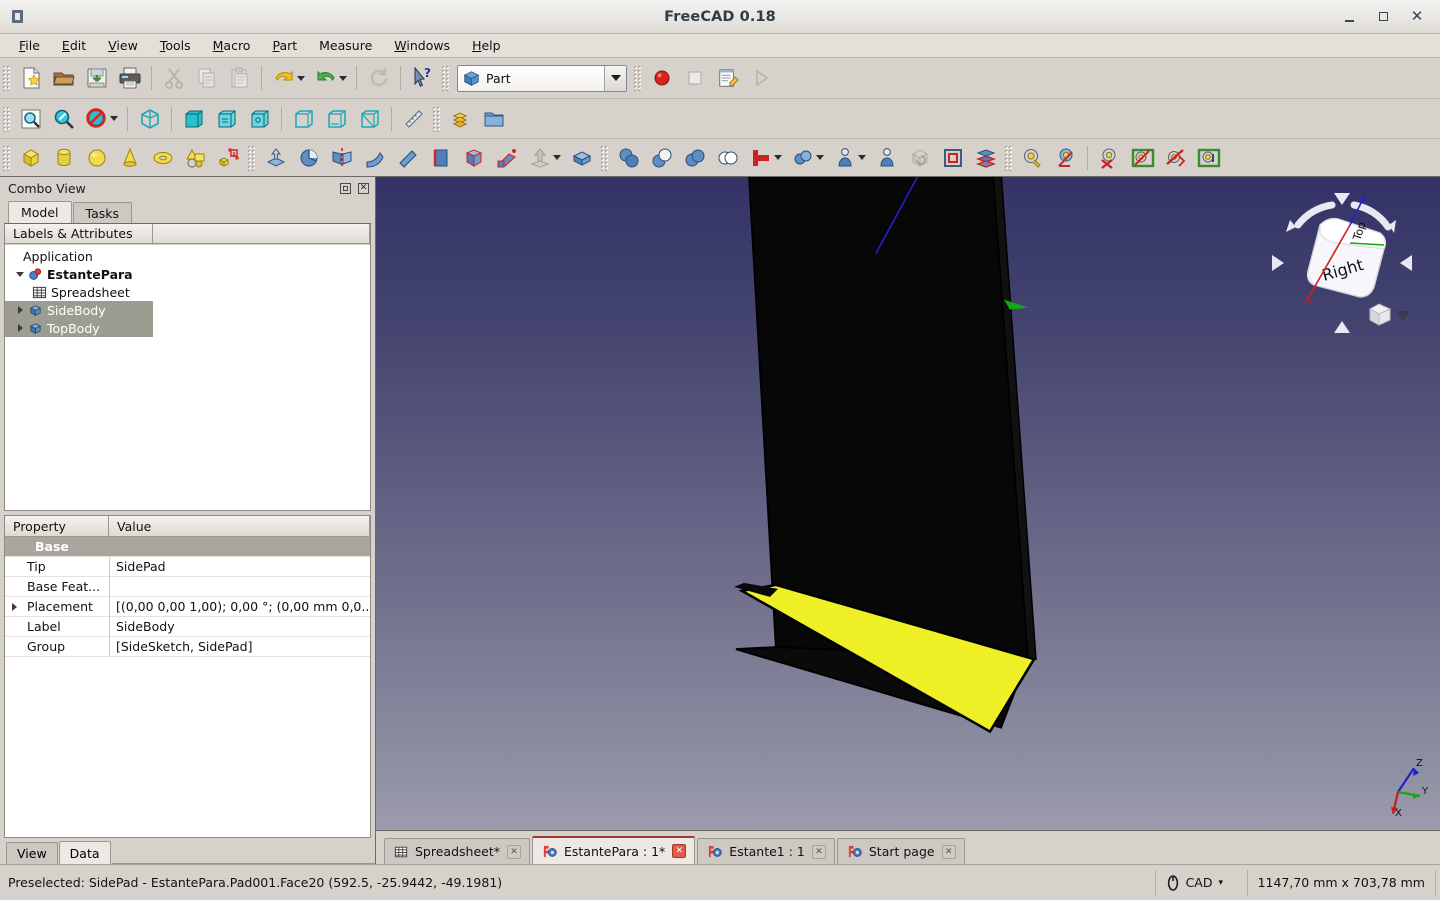 The height and width of the screenshot is (900, 1440). What do you see at coordinates (63, 78) in the screenshot?
I see `open-document-icon` at bounding box center [63, 78].